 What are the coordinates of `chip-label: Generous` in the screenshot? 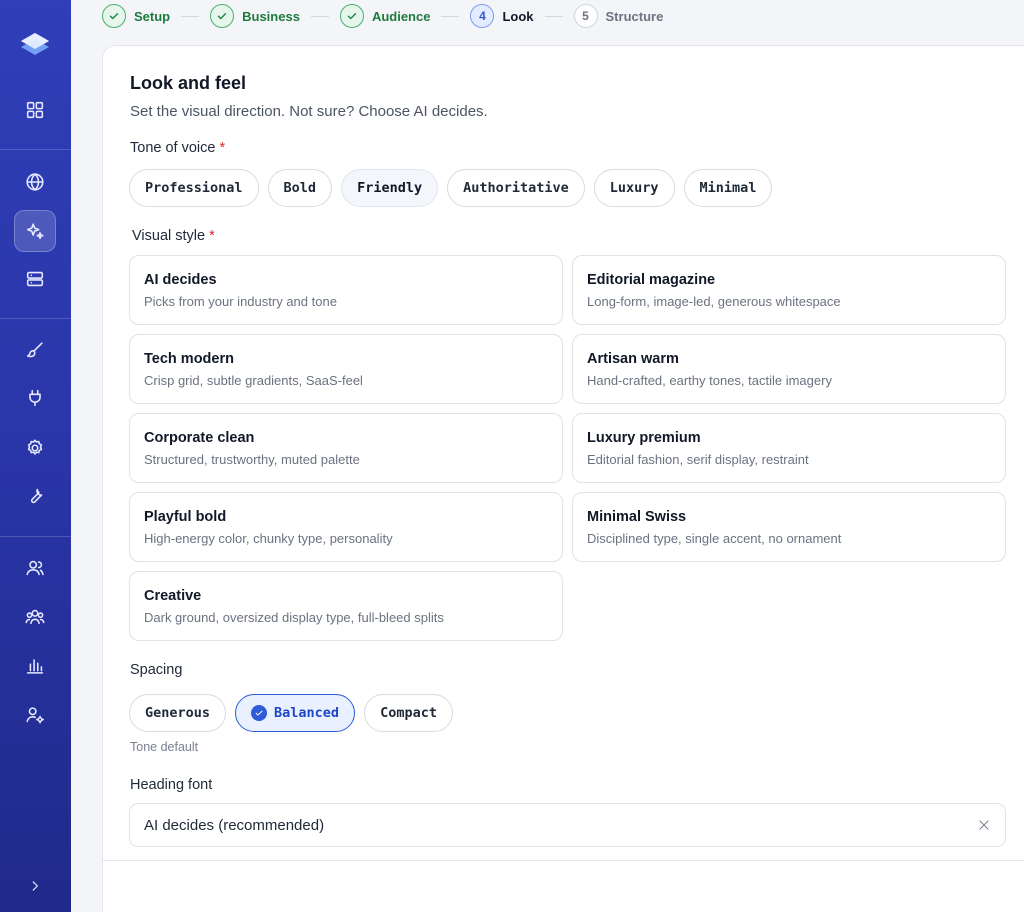 It's located at (178, 713).